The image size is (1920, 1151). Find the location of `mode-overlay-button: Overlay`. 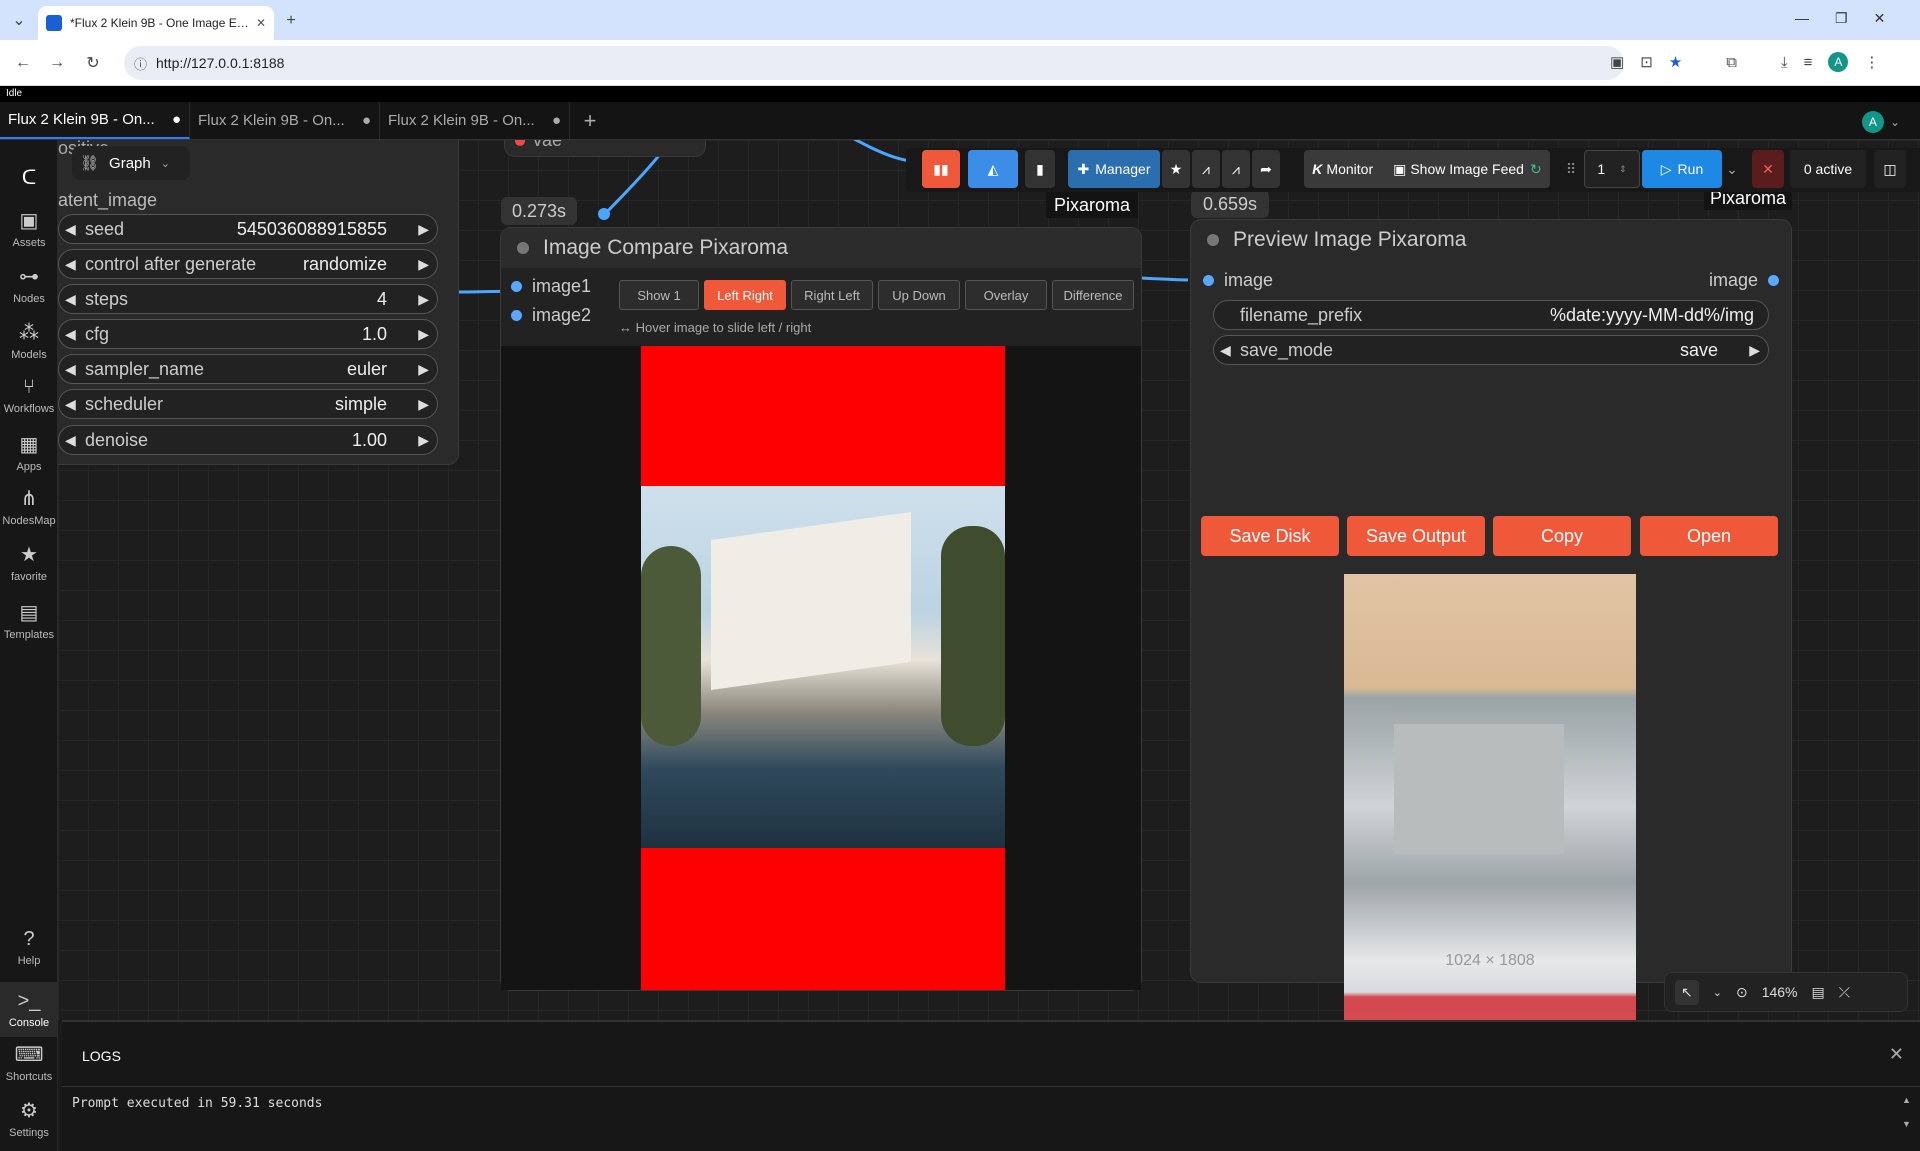

mode-overlay-button: Overlay is located at coordinates (1006, 295).